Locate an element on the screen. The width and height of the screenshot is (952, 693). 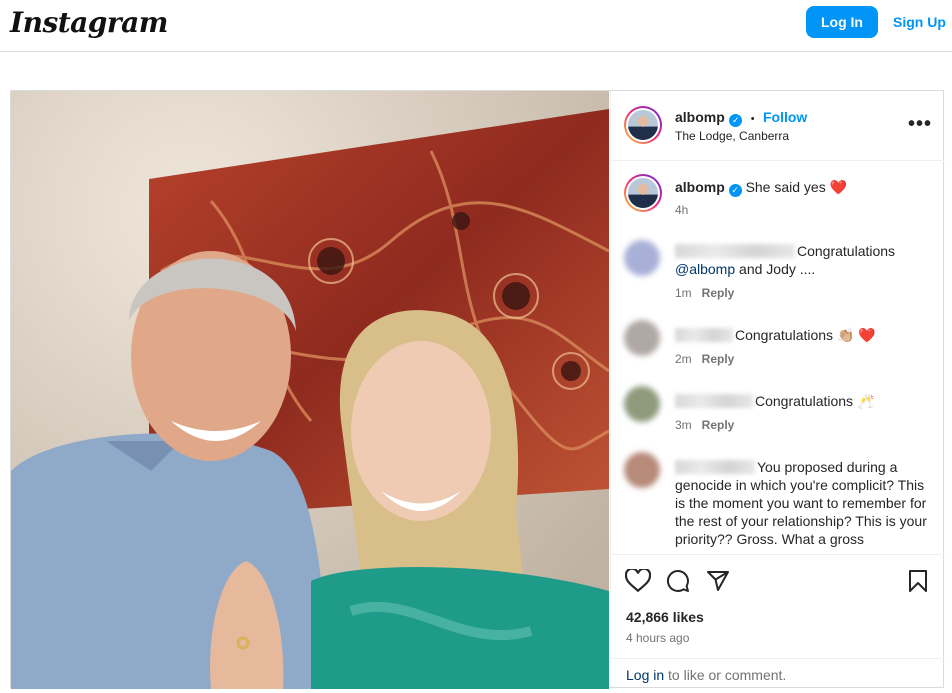
caption: albomp ✓ She said yes ❤️ is located at coordinates (761, 187).